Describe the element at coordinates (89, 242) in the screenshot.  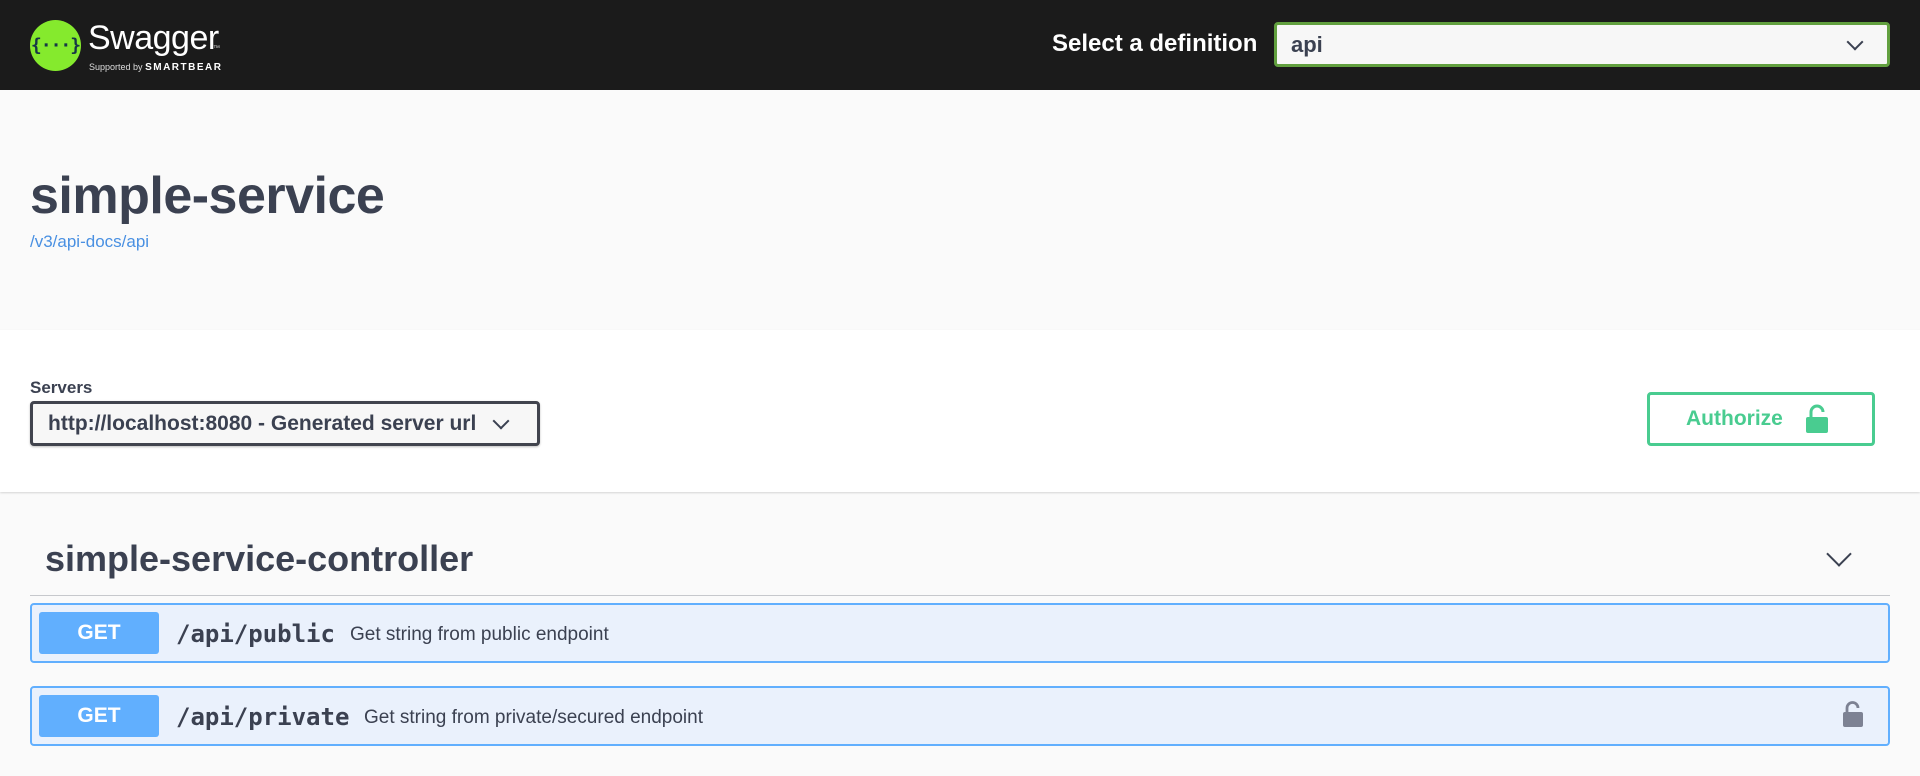
I see `api-docs-link: /v3/api-docs/api` at that location.